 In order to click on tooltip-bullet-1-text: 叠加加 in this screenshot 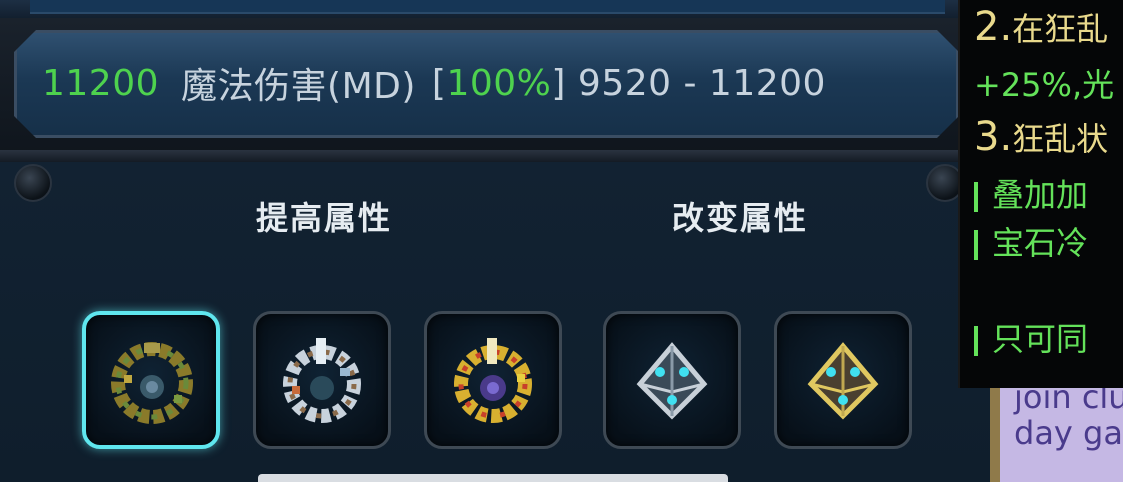, I will do `click(1040, 195)`.